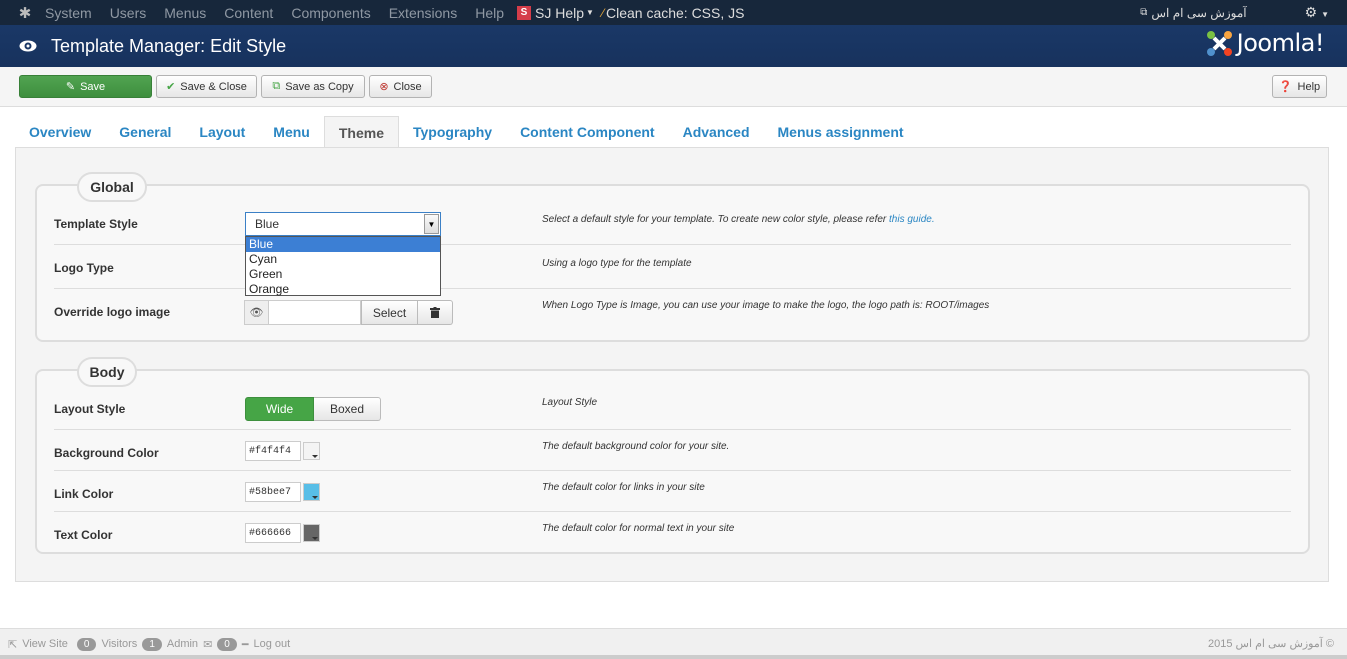 The image size is (1347, 659). I want to click on link-color-label: Link Color, so click(84, 494).